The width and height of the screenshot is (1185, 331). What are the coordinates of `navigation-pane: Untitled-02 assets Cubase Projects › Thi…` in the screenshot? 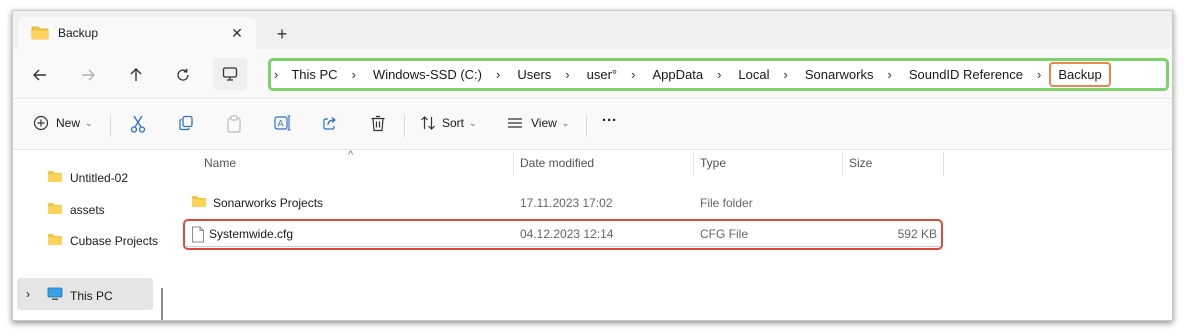 It's located at (88, 235).